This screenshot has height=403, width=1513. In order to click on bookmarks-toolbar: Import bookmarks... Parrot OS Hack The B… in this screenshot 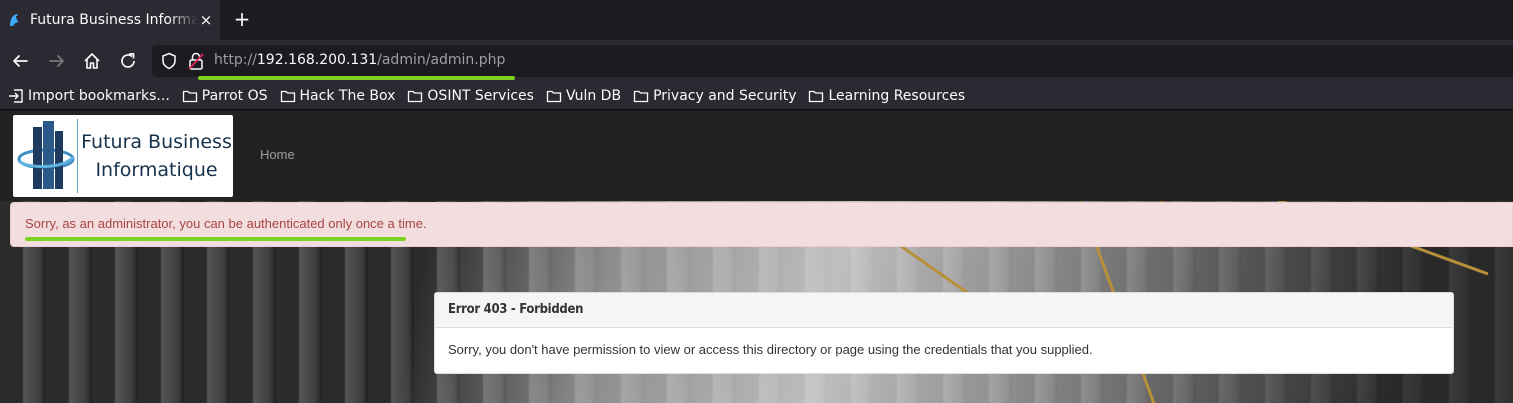, I will do `click(756, 96)`.